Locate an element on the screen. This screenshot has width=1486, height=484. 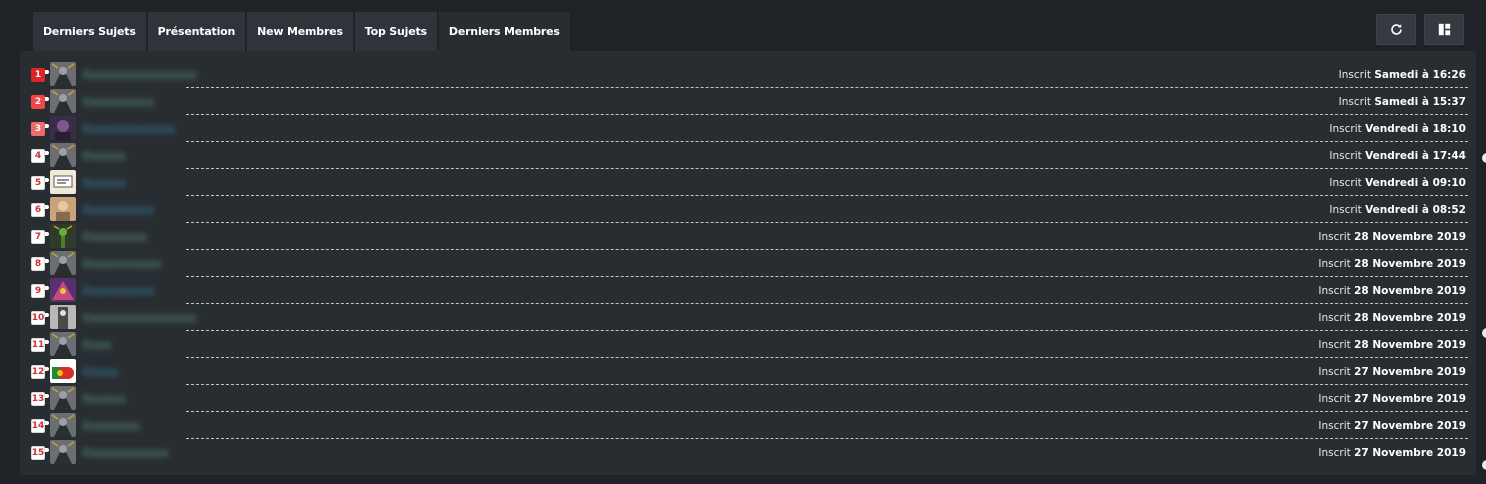
member-name-link: Xxxxxxxxxxxx is located at coordinates (125, 453).